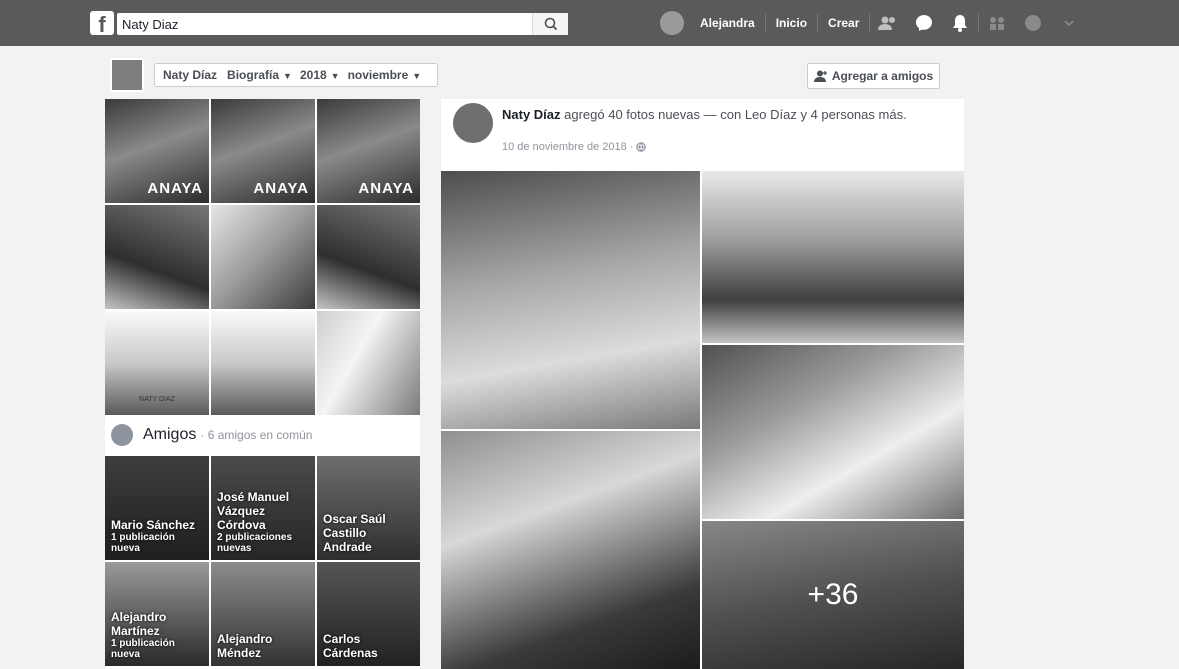  What do you see at coordinates (122, 435) in the screenshot?
I see `friends-icon` at bounding box center [122, 435].